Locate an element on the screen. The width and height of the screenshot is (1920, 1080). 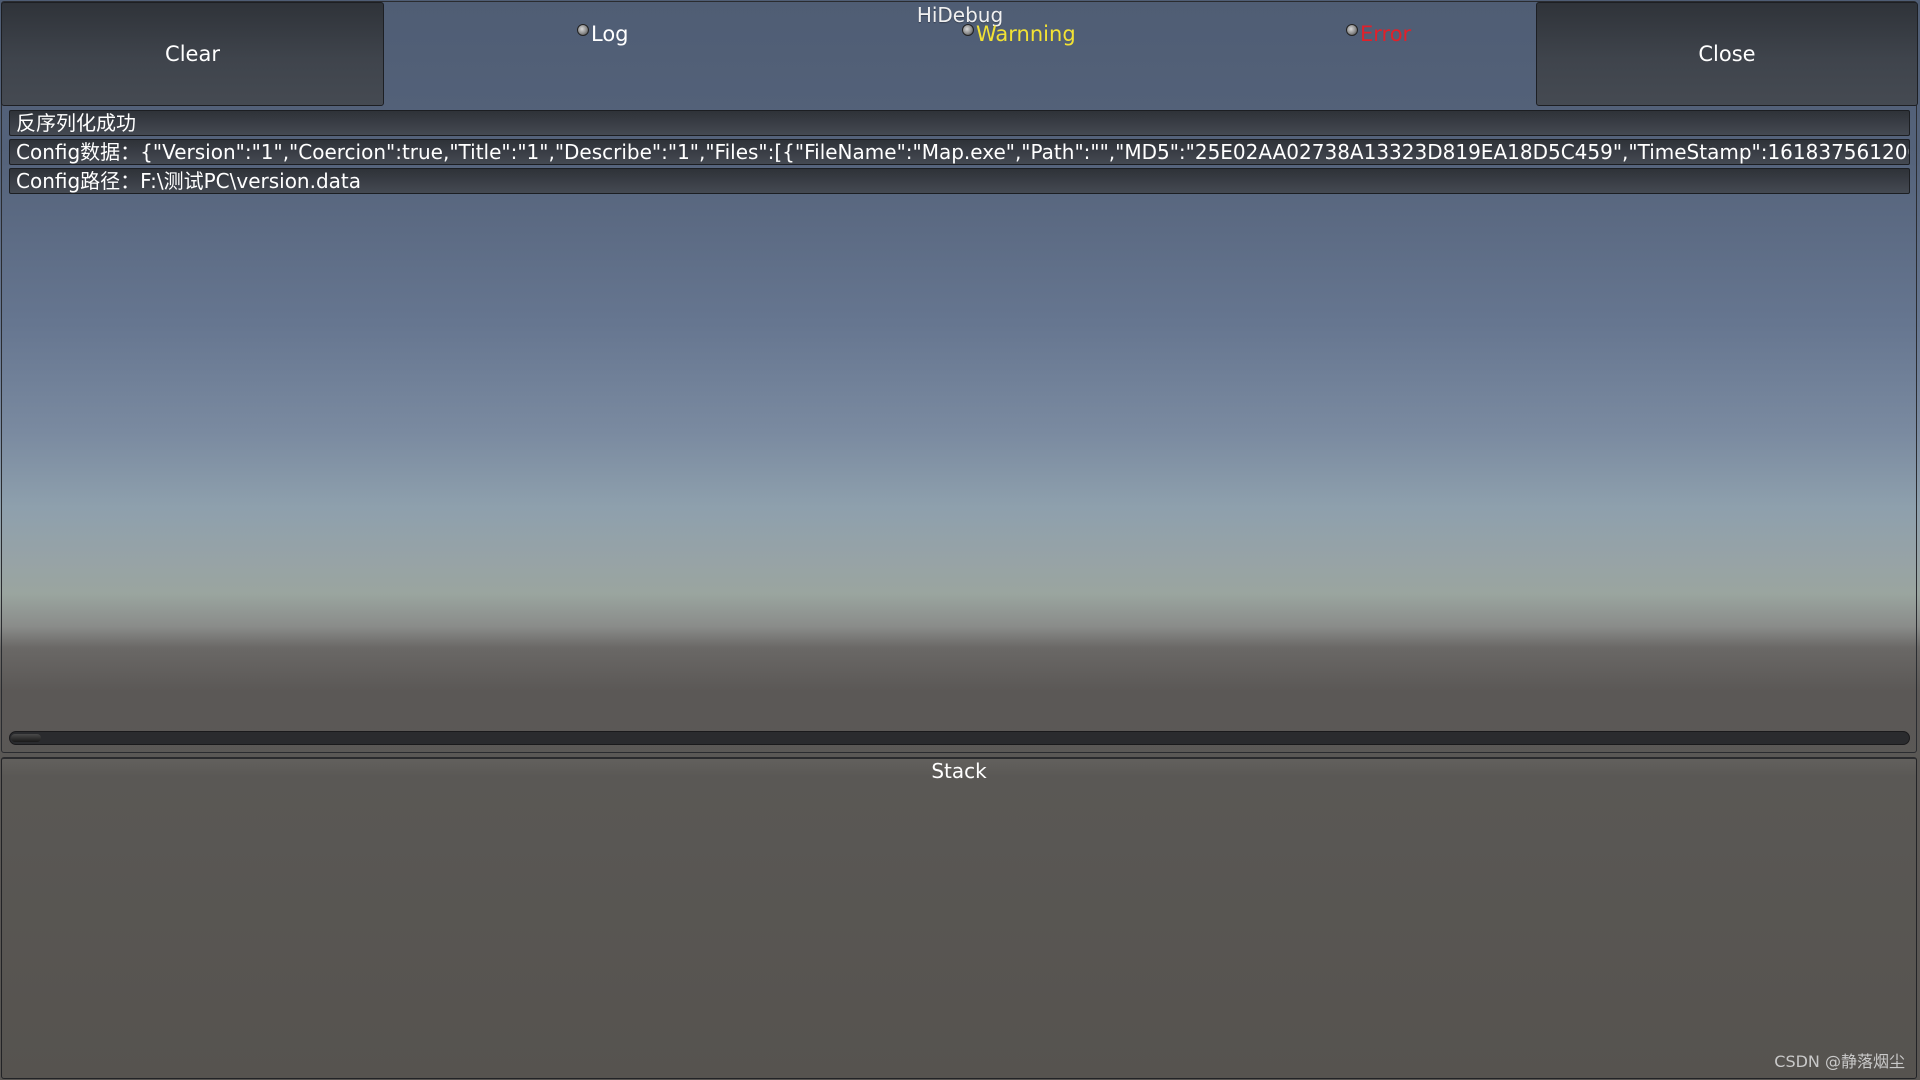
log-toggle-label: Log is located at coordinates (610, 34).